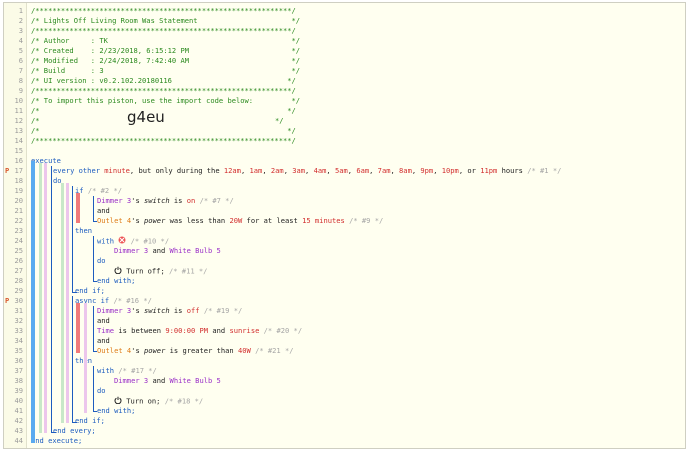 This screenshot has width=690, height=452. I want to click on line-number: 3, so click(20, 30).